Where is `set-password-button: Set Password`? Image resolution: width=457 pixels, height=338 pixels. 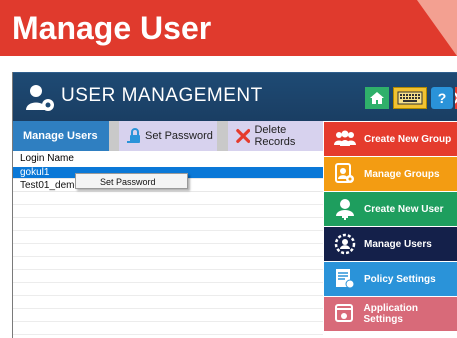 set-password-button: Set Password is located at coordinates (168, 136).